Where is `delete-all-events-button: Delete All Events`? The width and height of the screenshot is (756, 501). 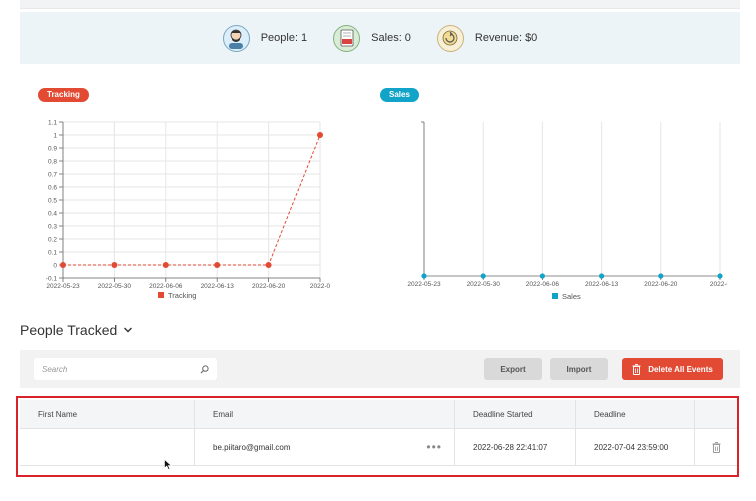 delete-all-events-button: Delete All Events is located at coordinates (672, 369).